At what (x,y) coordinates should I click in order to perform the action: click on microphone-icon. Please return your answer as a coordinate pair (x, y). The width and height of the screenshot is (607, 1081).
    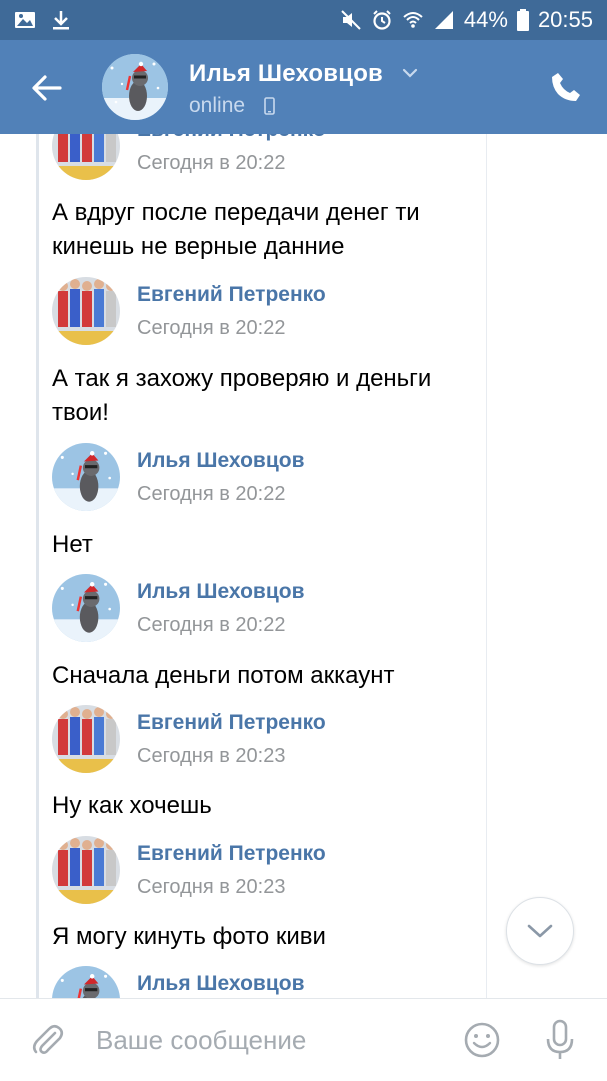
    Looking at the image, I should click on (560, 1040).